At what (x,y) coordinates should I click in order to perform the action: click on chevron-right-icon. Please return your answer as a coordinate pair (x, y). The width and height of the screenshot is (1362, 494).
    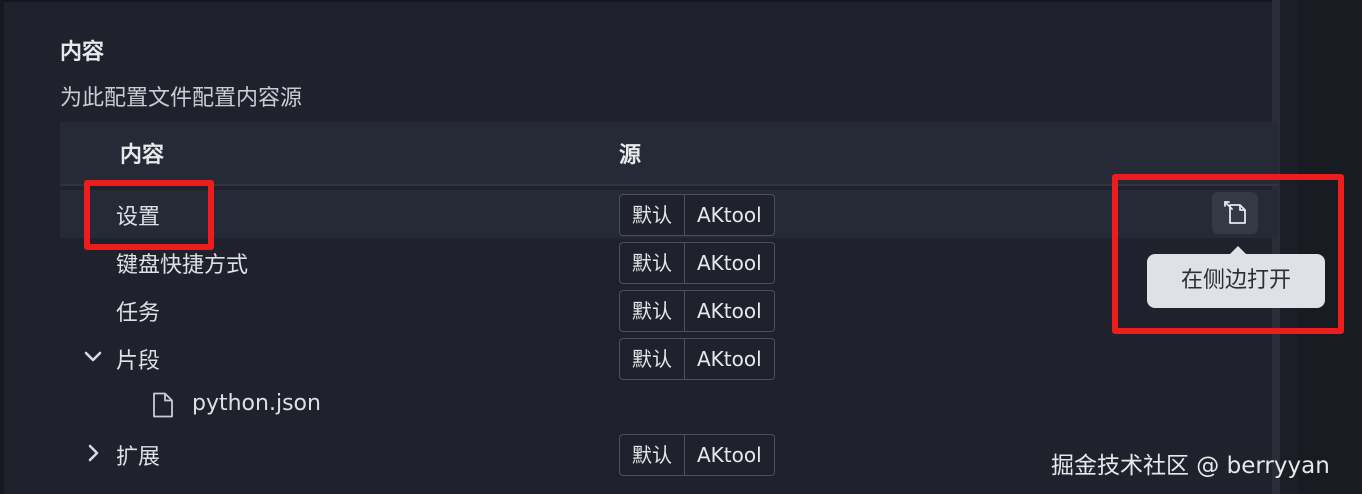
    Looking at the image, I should click on (93, 453).